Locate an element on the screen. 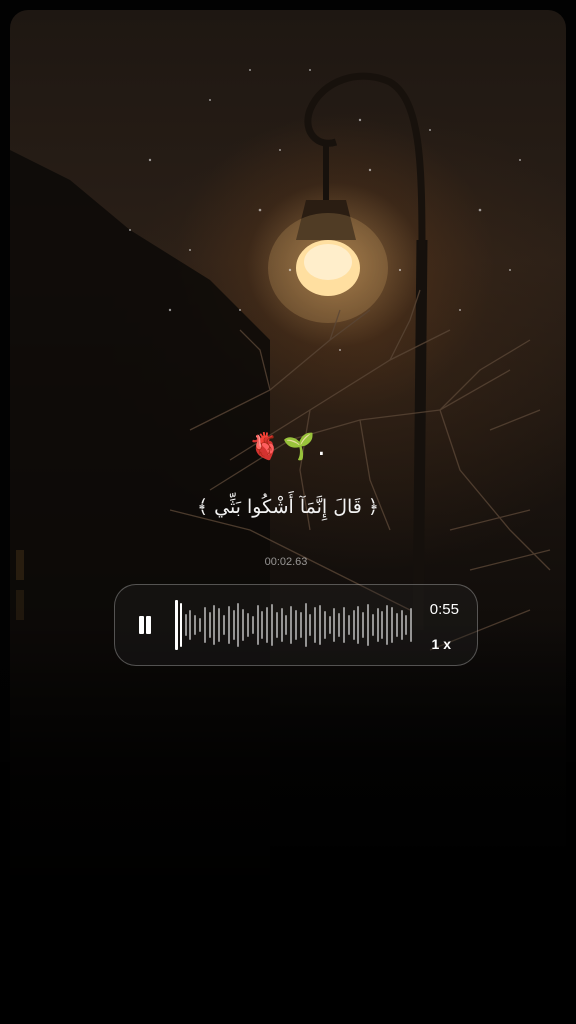 This screenshot has height=1024, width=576. elapsed-time: 00:02.63 is located at coordinates (286, 562).